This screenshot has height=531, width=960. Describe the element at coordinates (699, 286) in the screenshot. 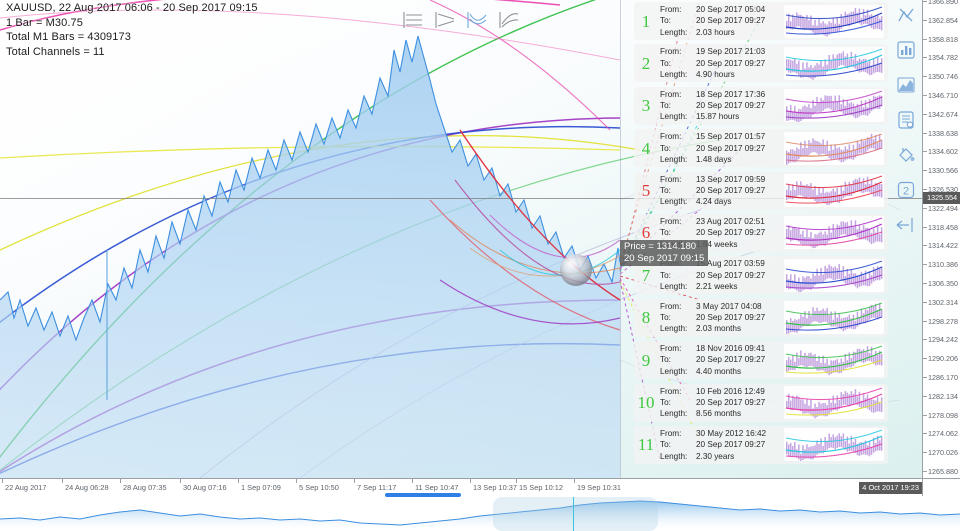

I see `channel-length-line: Length: 2.21 weeks` at that location.